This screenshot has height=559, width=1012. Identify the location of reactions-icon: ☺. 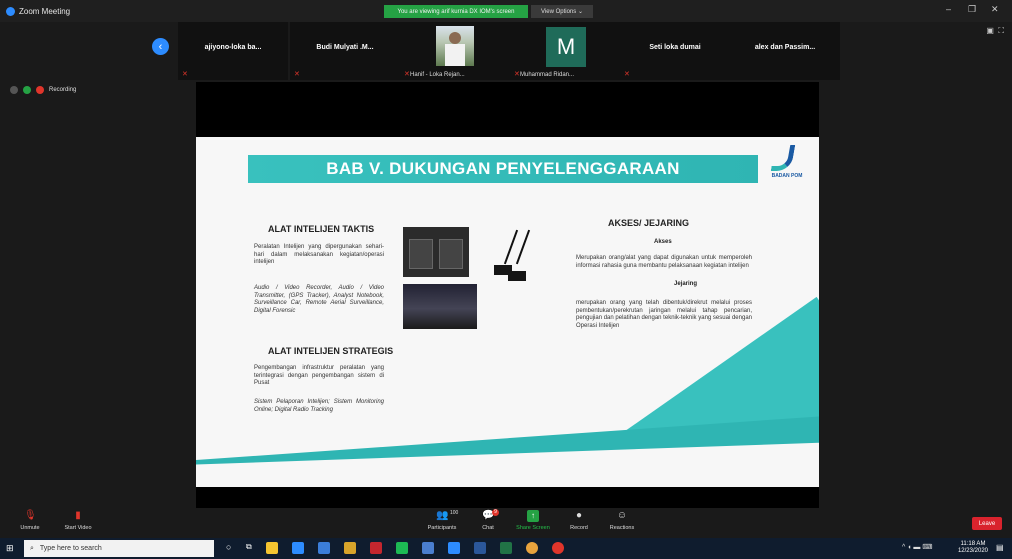
(622, 515).